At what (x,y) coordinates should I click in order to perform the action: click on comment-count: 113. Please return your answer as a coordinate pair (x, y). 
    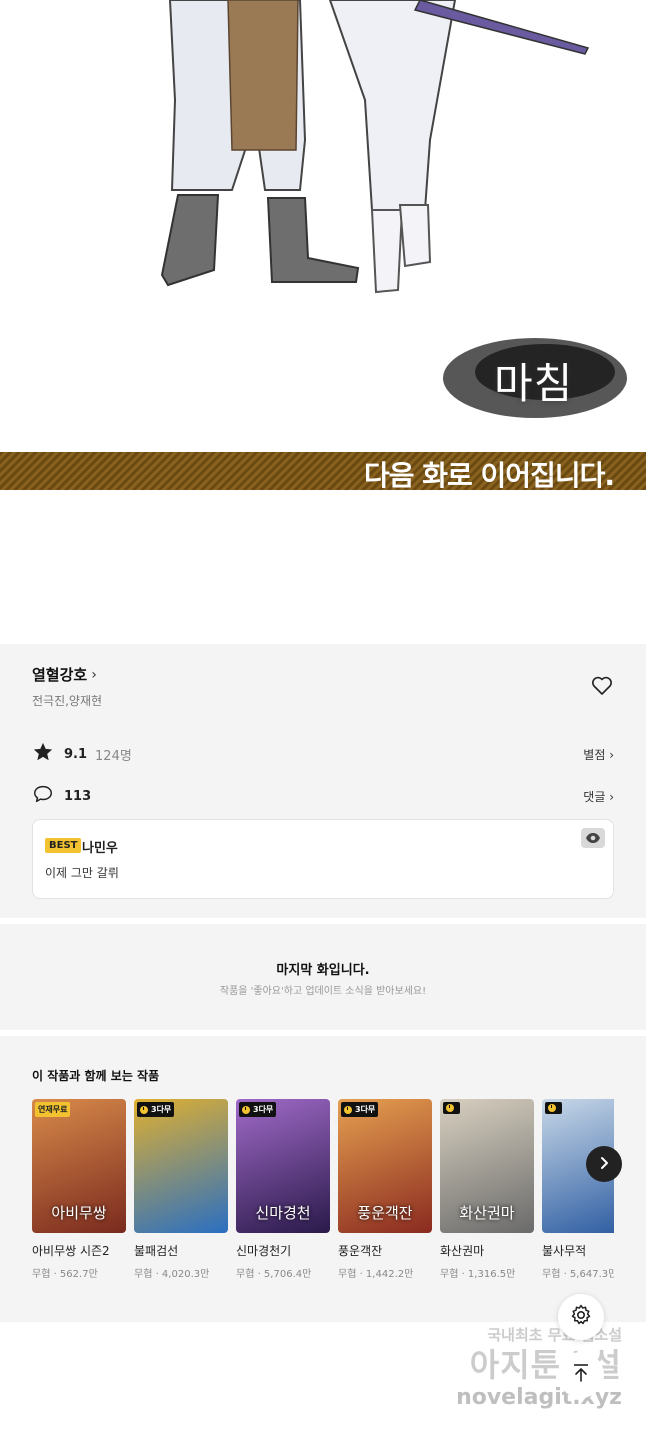
    Looking at the image, I should click on (78, 796).